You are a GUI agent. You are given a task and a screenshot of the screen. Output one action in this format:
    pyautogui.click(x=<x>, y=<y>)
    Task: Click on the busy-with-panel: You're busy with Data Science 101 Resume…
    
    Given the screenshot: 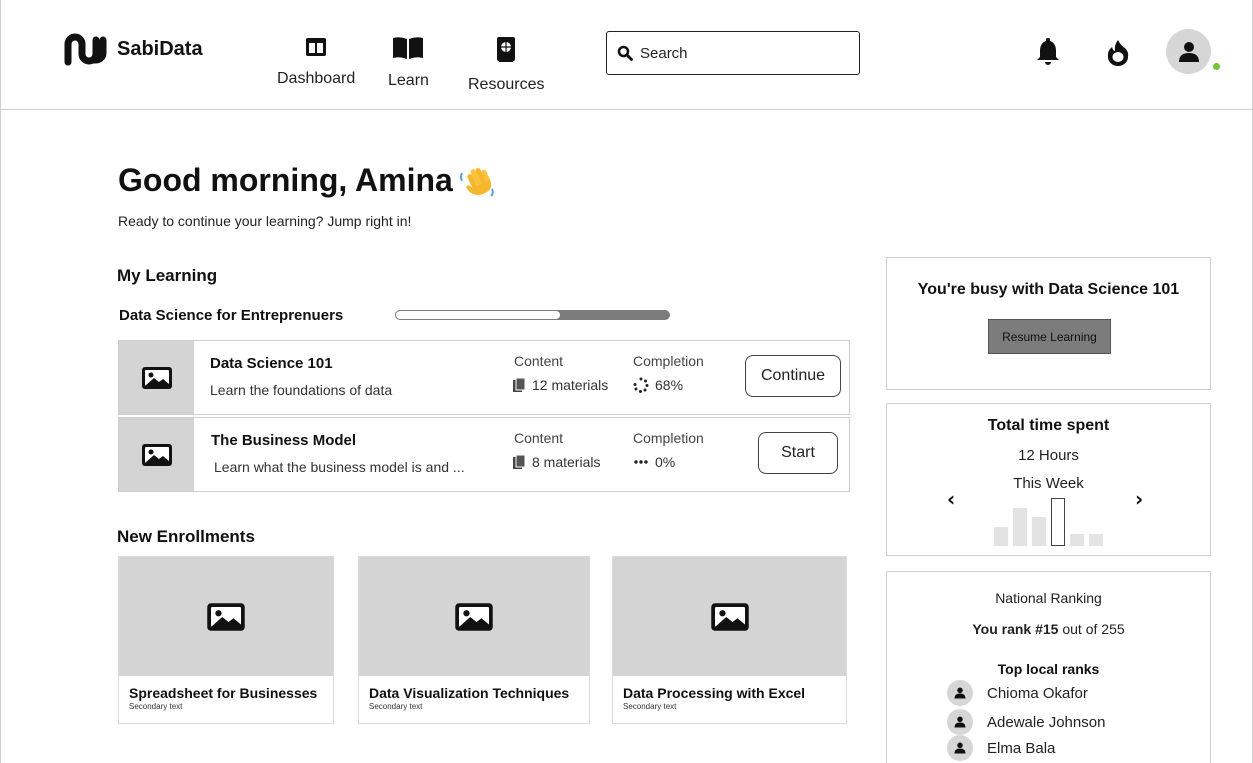 What is the action you would take?
    pyautogui.click(x=1048, y=323)
    